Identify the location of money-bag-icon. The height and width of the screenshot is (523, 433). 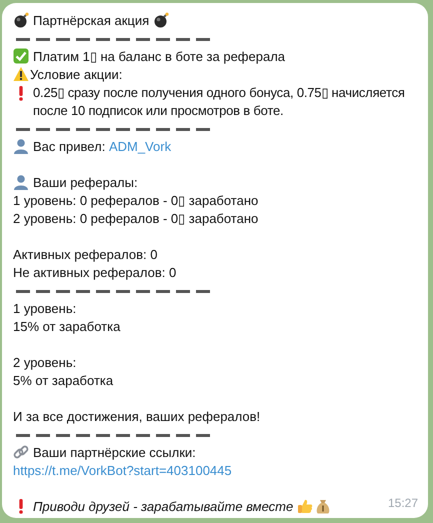
(323, 506).